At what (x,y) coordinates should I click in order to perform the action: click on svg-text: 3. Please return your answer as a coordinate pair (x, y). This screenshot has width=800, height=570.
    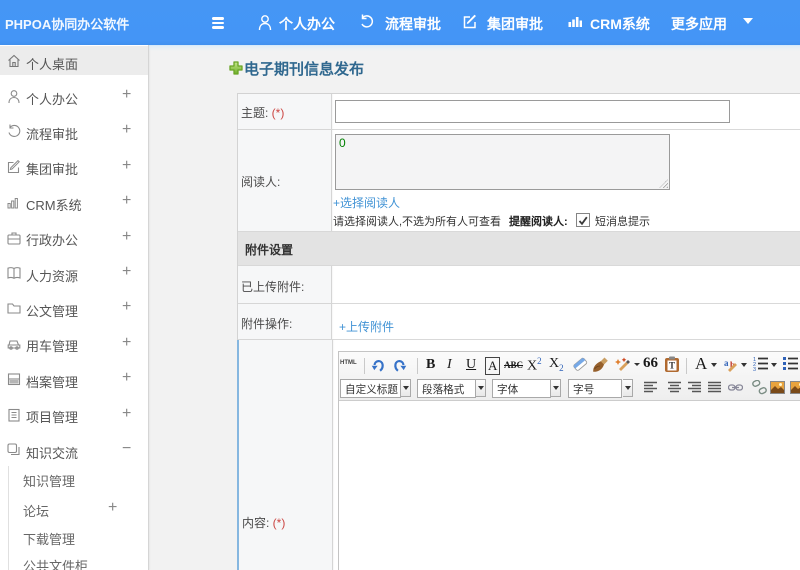
    Looking at the image, I should click on (754, 369).